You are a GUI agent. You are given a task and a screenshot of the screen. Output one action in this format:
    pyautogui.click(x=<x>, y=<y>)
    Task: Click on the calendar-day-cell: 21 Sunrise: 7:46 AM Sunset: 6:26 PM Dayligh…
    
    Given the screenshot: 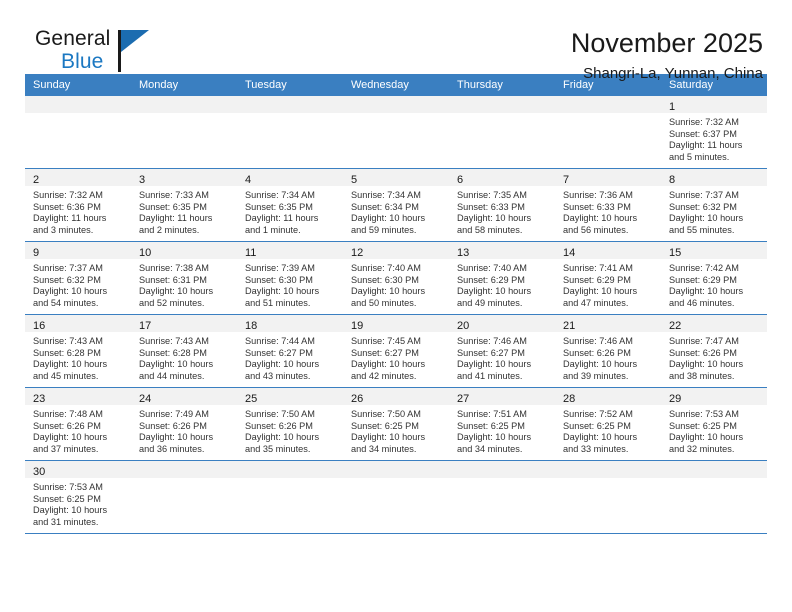 What is the action you would take?
    pyautogui.click(x=608, y=351)
    